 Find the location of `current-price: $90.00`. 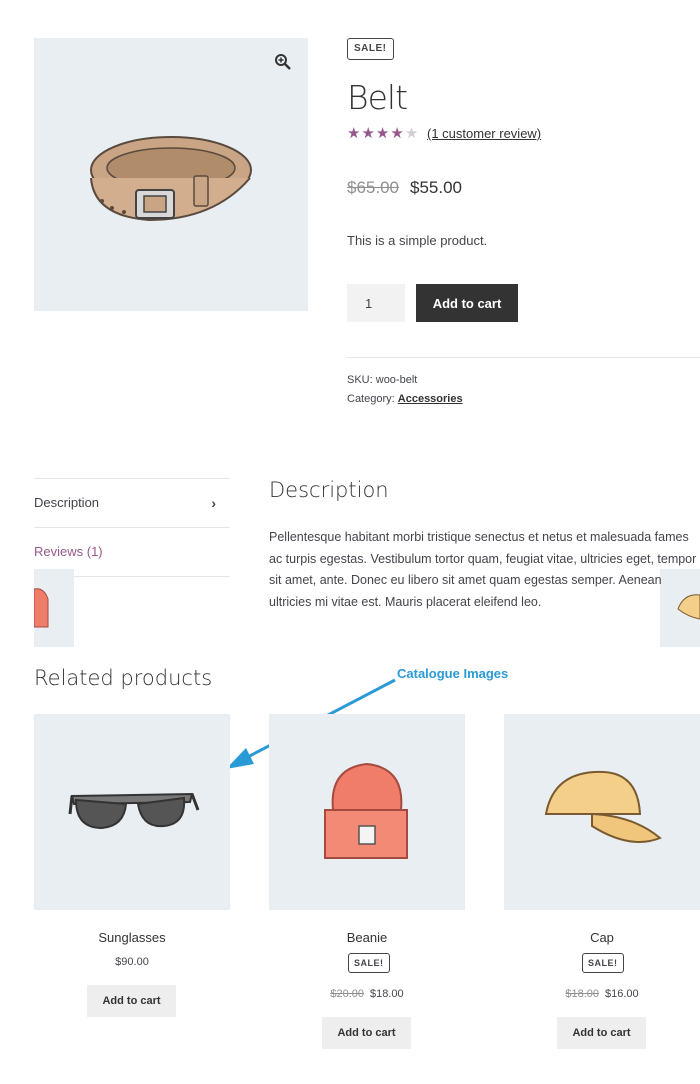

current-price: $90.00 is located at coordinates (132, 962).